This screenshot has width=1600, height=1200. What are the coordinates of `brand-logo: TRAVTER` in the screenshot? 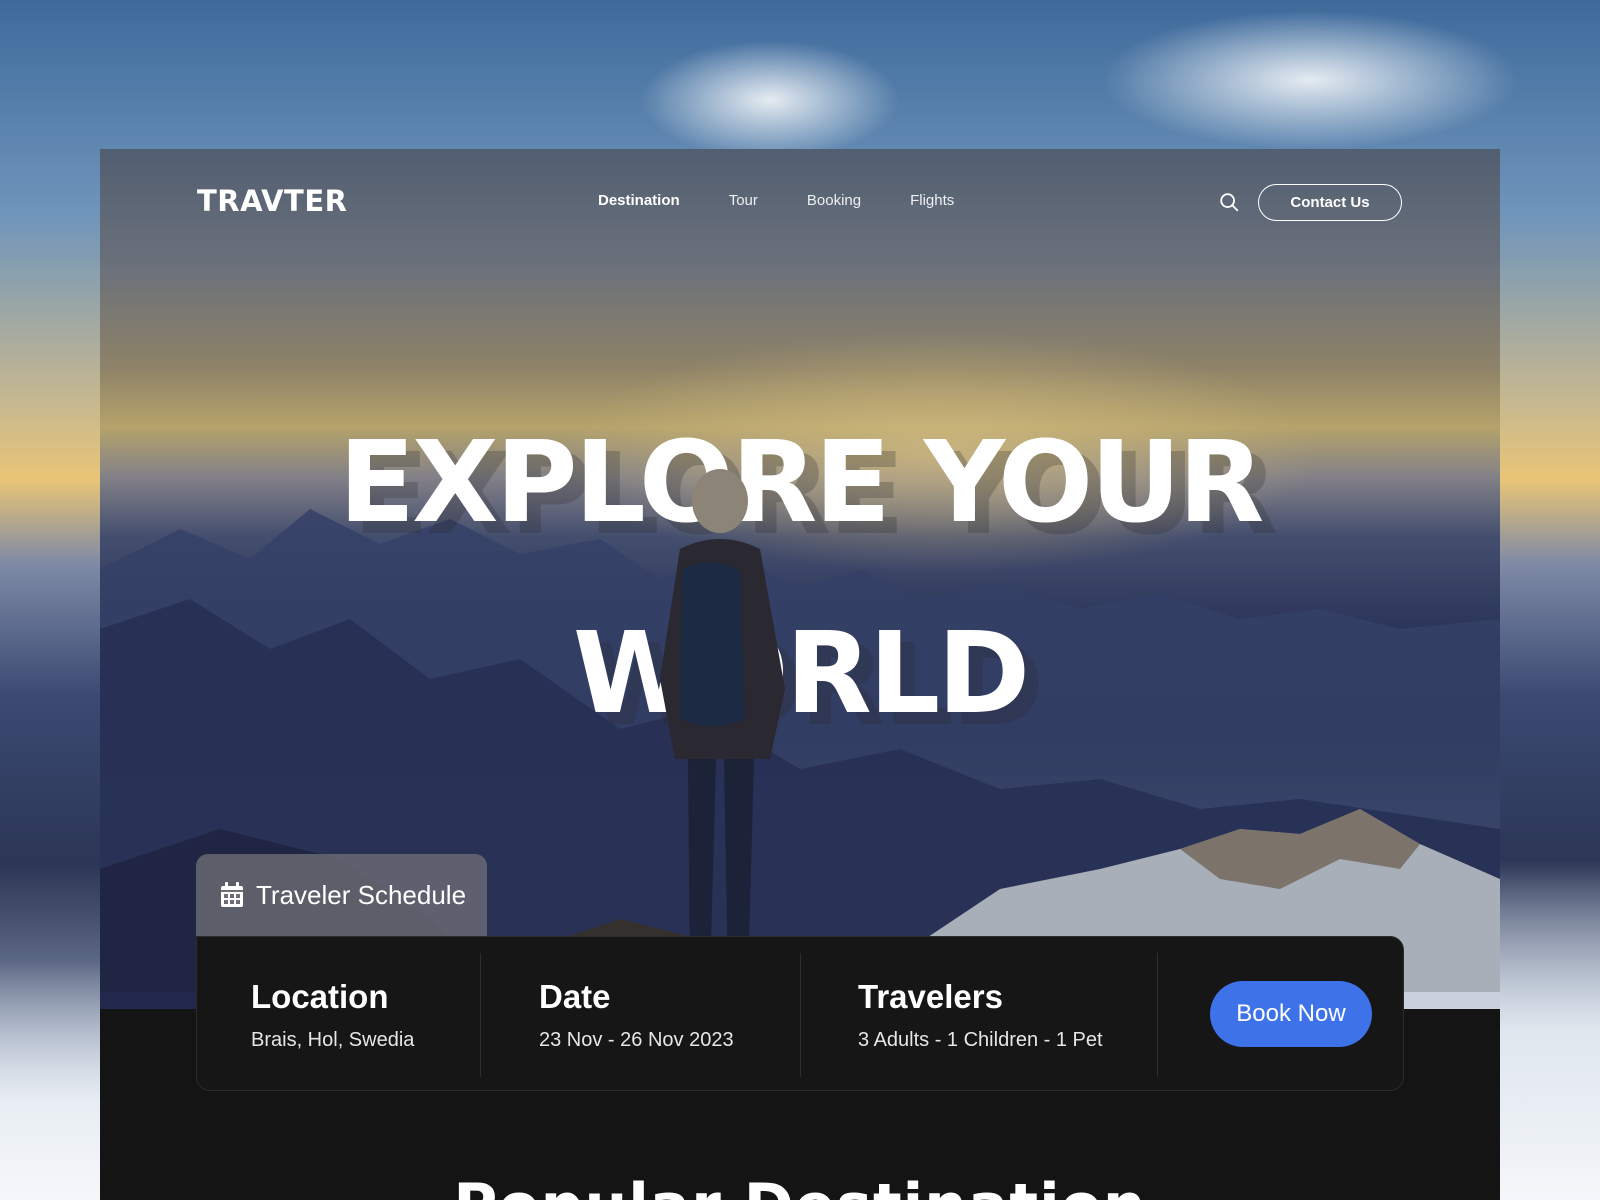 It's located at (272, 201).